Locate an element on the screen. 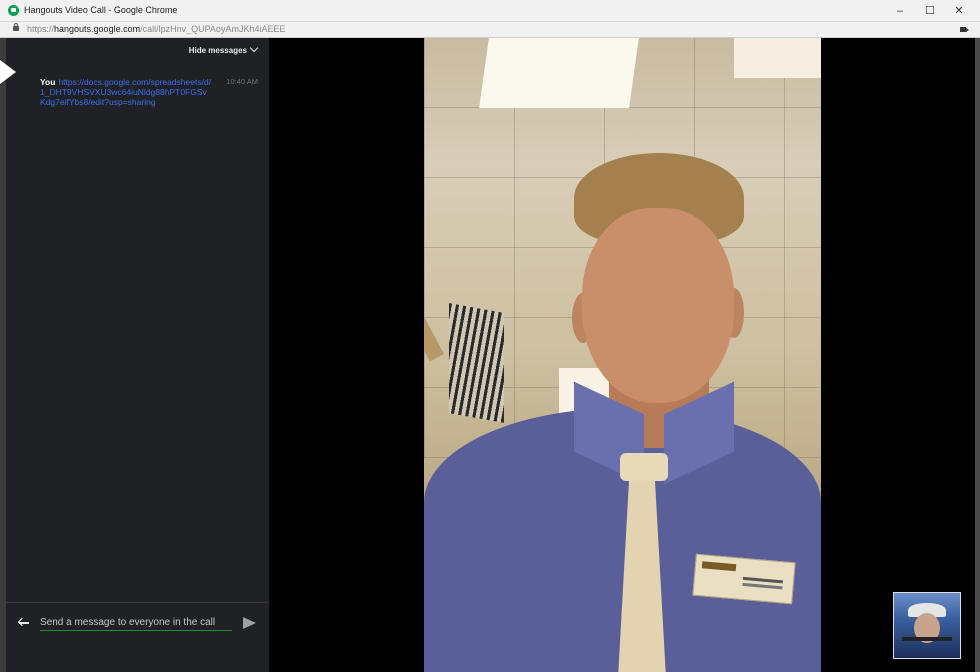  message-time: 10:40 AM is located at coordinates (242, 81).